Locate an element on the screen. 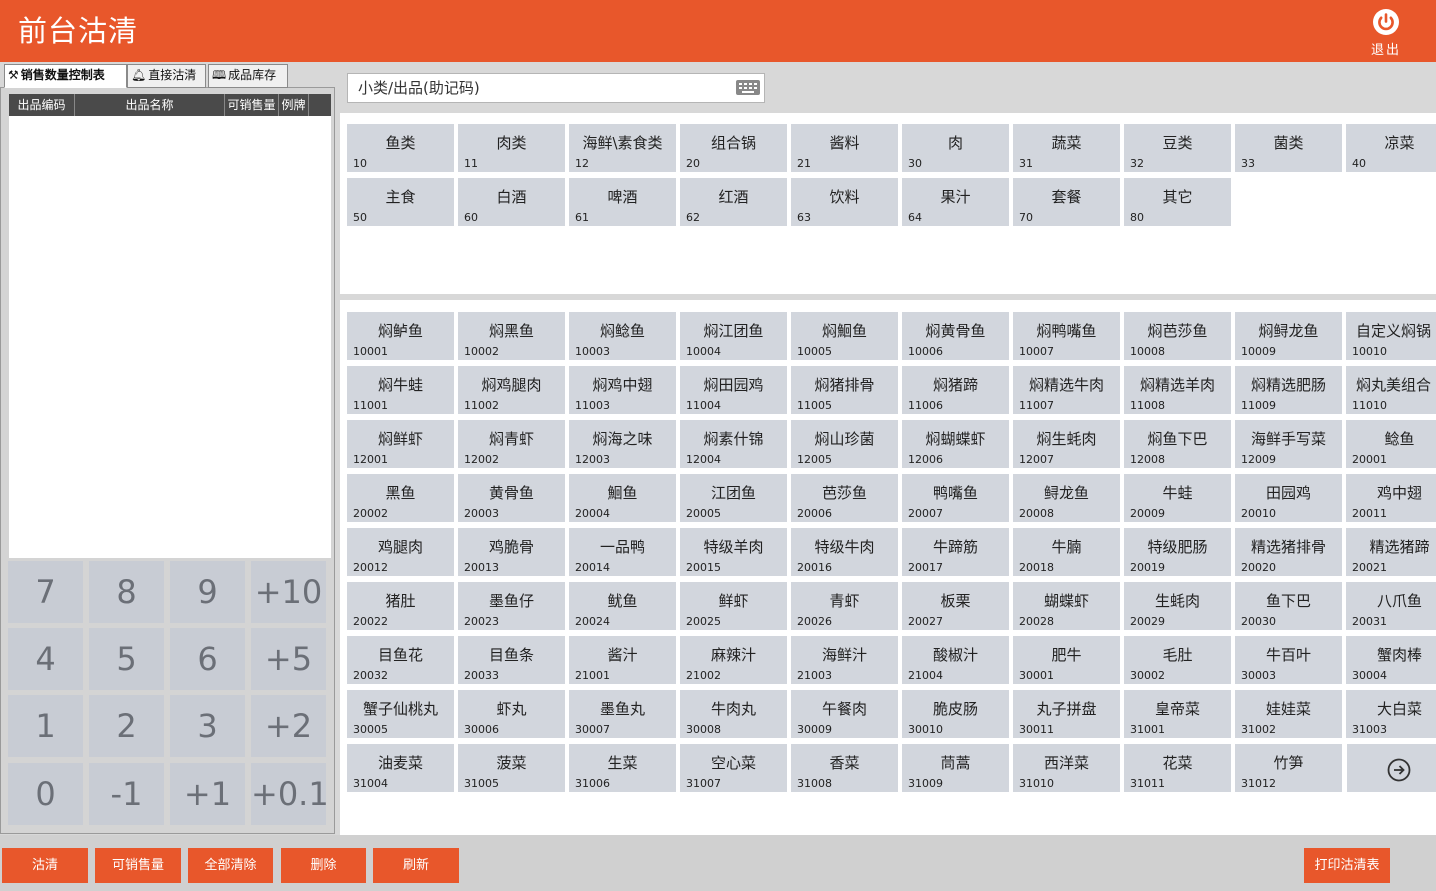 This screenshot has height=891, width=1436. item-tile: 鲜虾 20025 is located at coordinates (733, 606).